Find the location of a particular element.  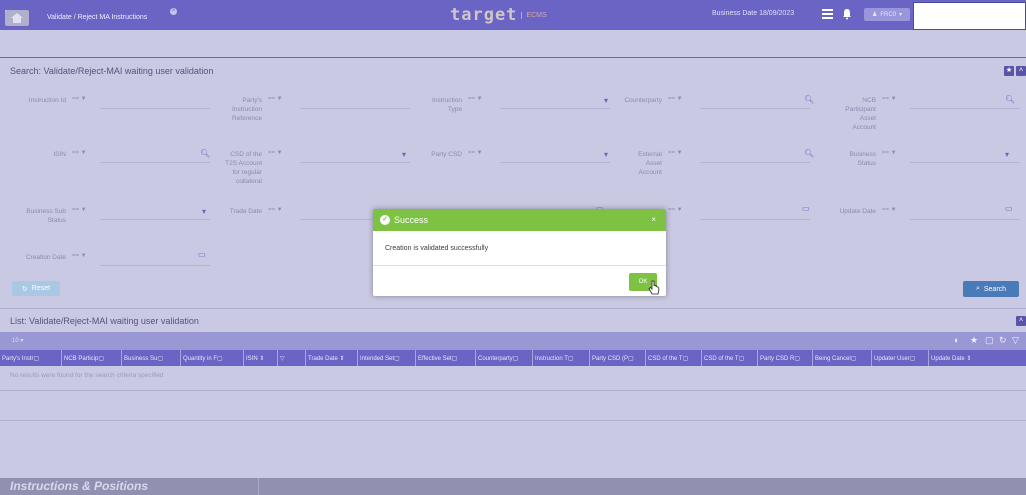

tab-bar is located at coordinates (513, 44).